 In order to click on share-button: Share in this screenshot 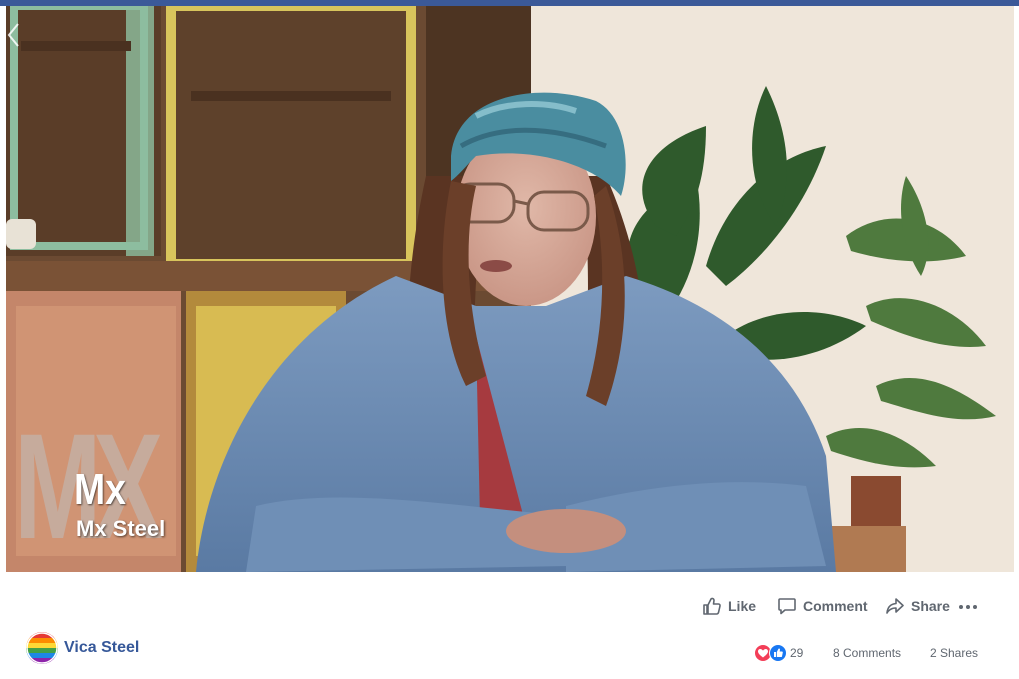, I will do `click(917, 606)`.